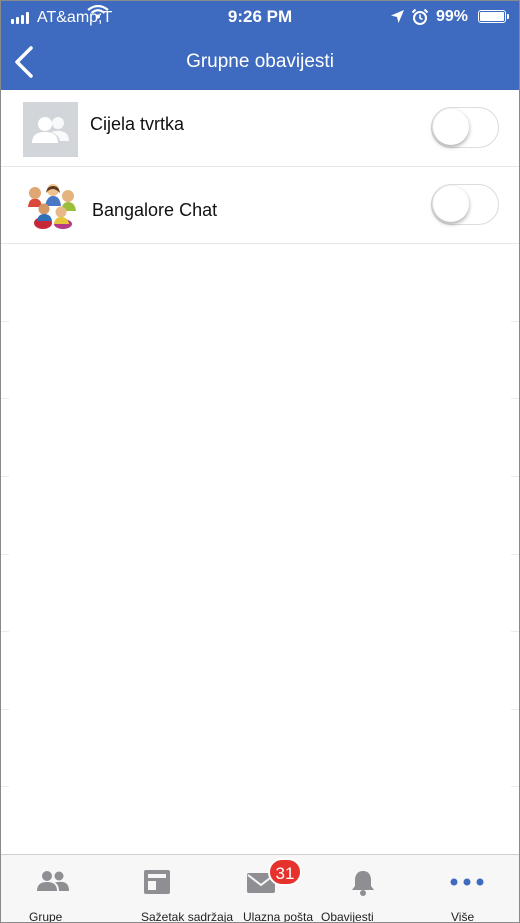 This screenshot has width=520, height=923. What do you see at coordinates (467, 882) in the screenshot?
I see `more-icon` at bounding box center [467, 882].